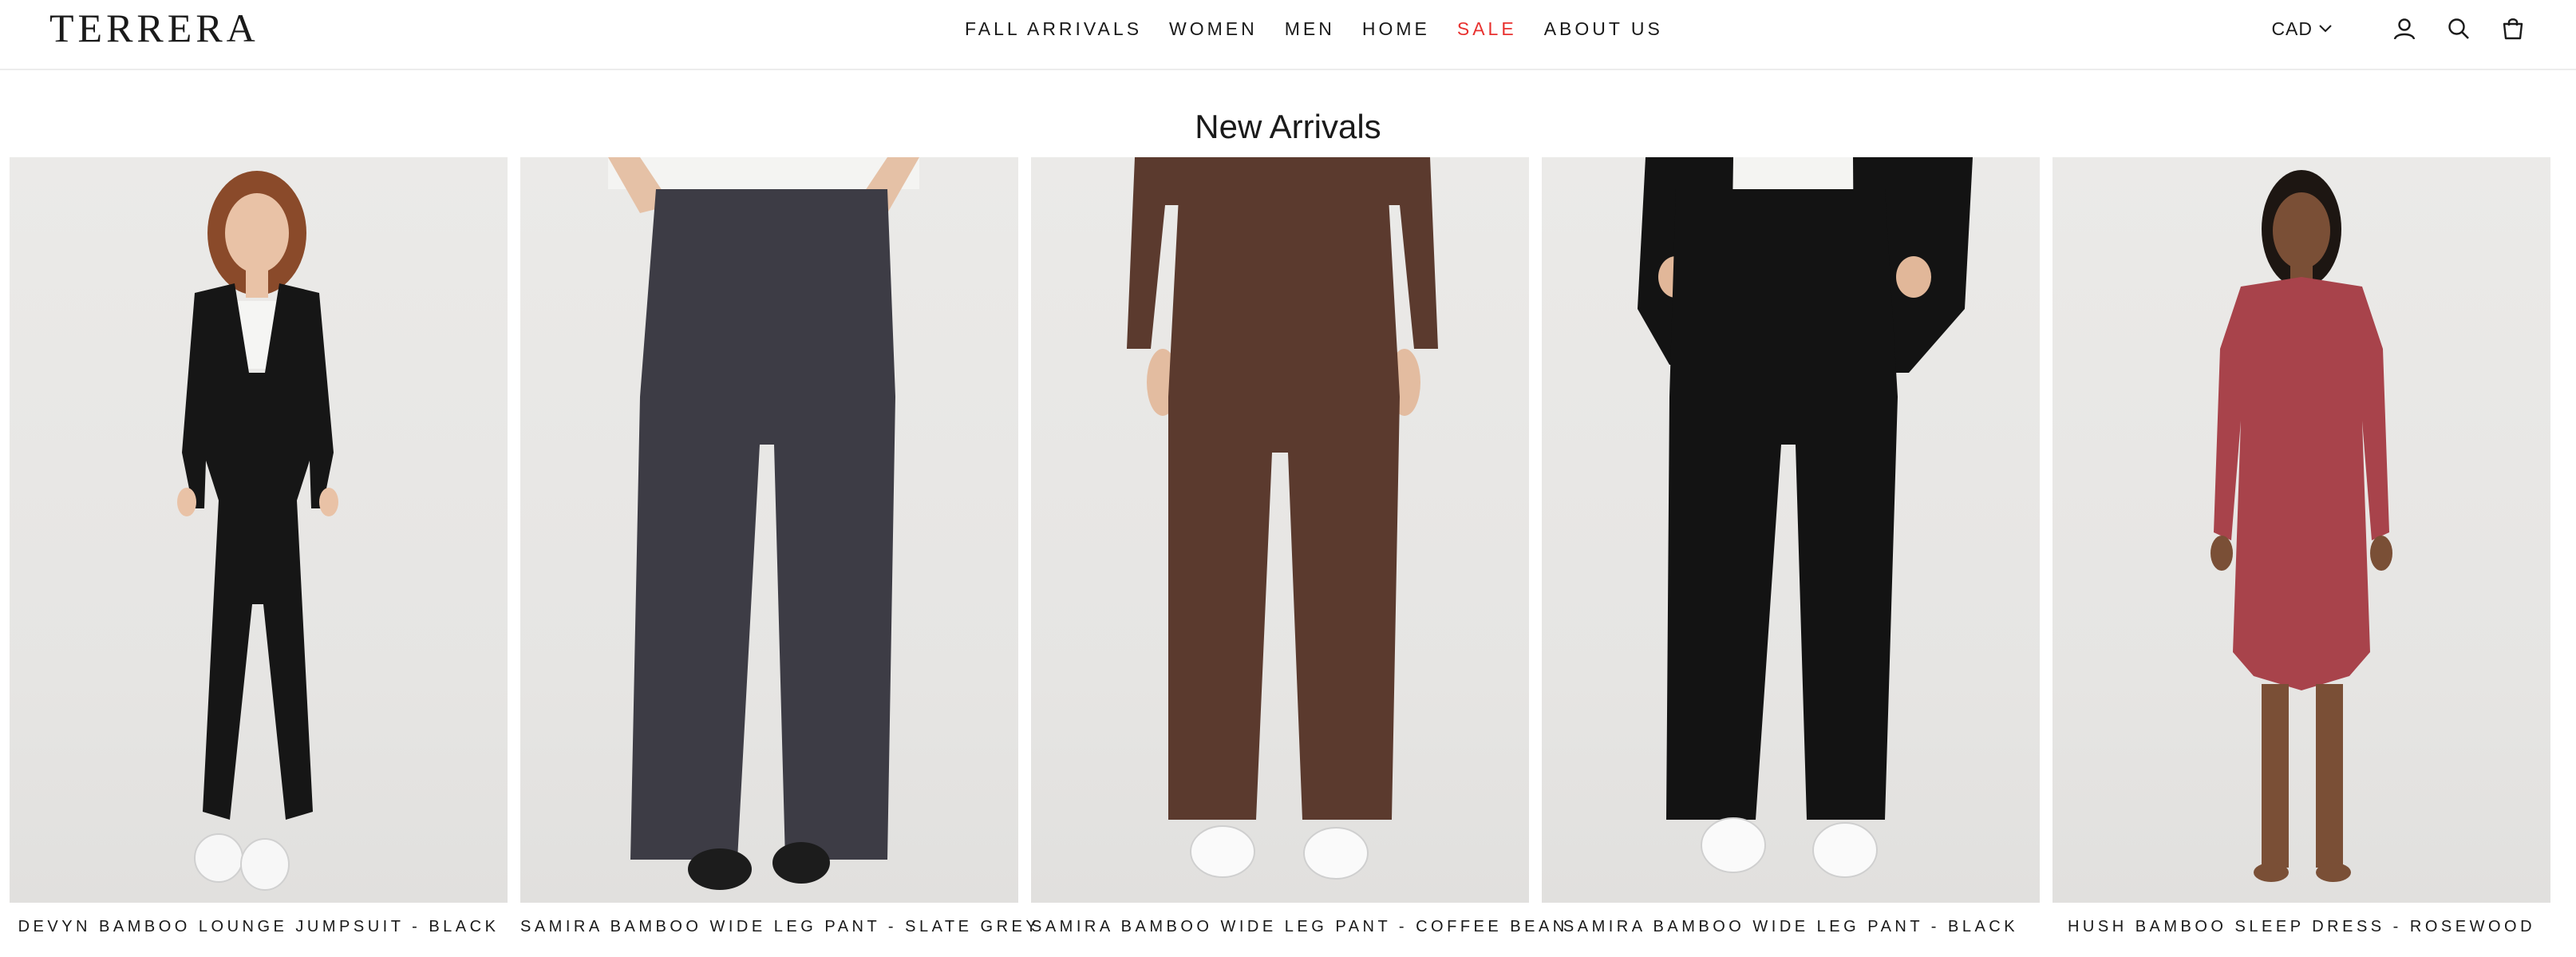 The width and height of the screenshot is (2576, 957). What do you see at coordinates (1791, 926) in the screenshot?
I see `product-title: SAMIRA BAMBOO WIDE LEG PANT - BLACK` at bounding box center [1791, 926].